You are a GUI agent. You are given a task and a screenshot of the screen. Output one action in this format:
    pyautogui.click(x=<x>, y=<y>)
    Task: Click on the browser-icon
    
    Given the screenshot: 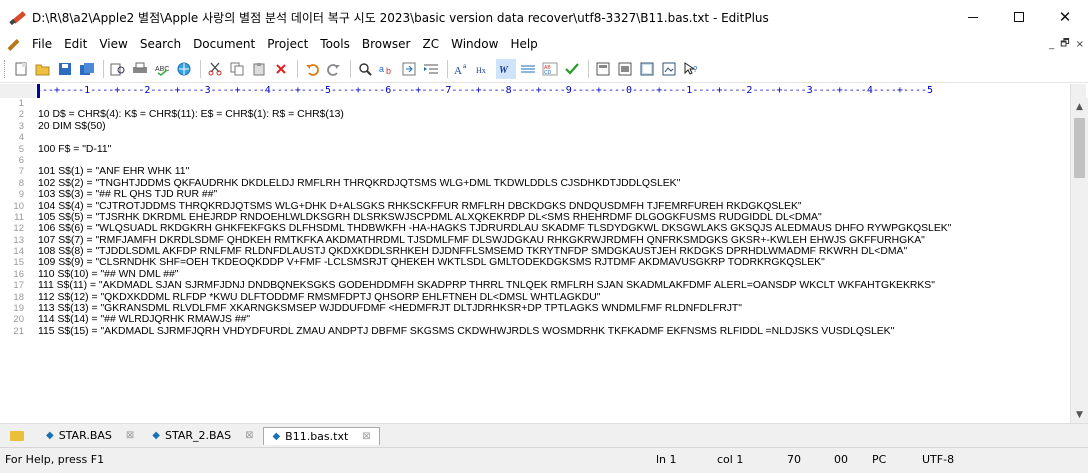 What is the action you would take?
    pyautogui.click(x=184, y=69)
    